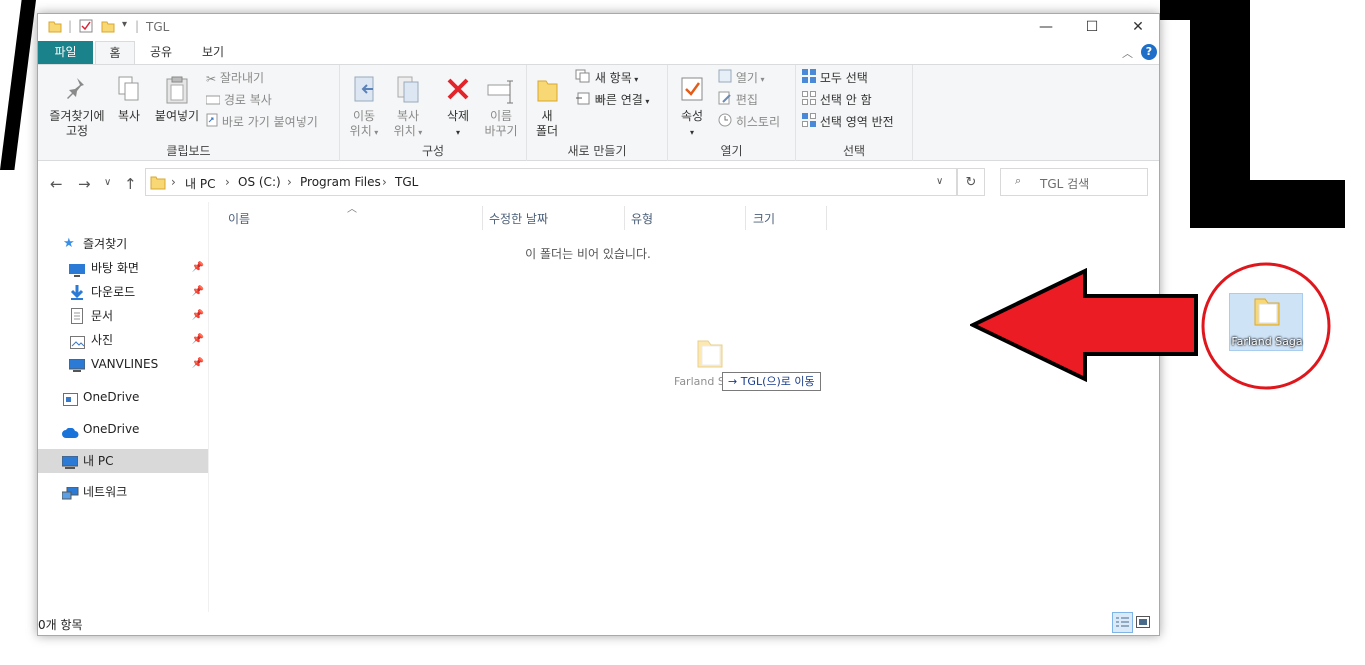 The width and height of the screenshot is (1365, 665). Describe the element at coordinates (111, 397) in the screenshot. I see `nav-onedrive-1-label: OneDrive` at that location.